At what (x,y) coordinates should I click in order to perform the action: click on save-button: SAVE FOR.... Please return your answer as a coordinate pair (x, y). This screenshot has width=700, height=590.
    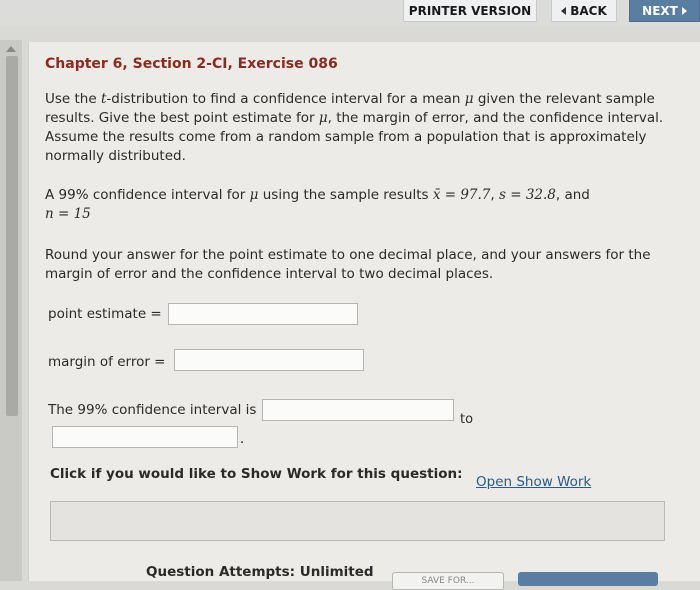
    Looking at the image, I should click on (448, 581).